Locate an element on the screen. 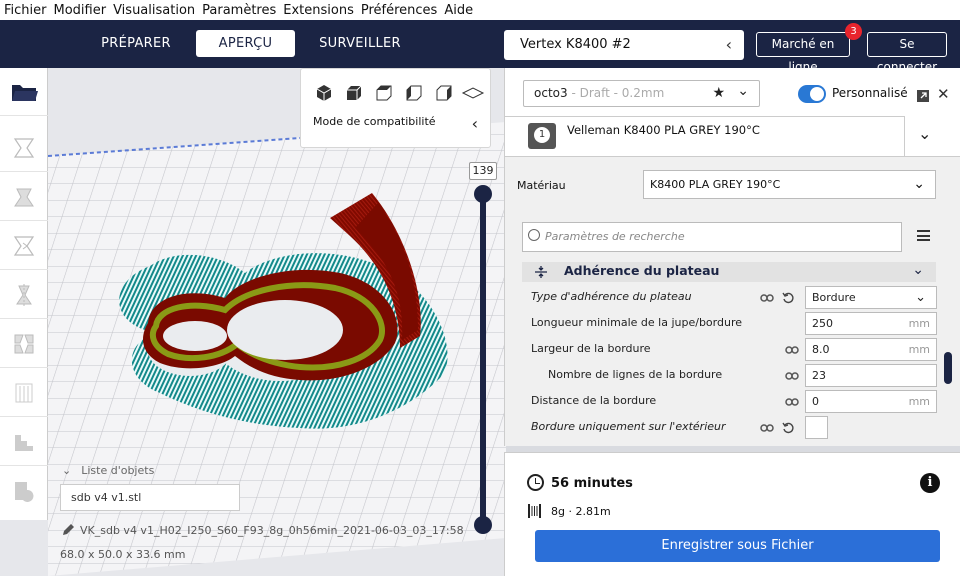 The image size is (960, 576). custom-tool-button is located at coordinates (24, 491).